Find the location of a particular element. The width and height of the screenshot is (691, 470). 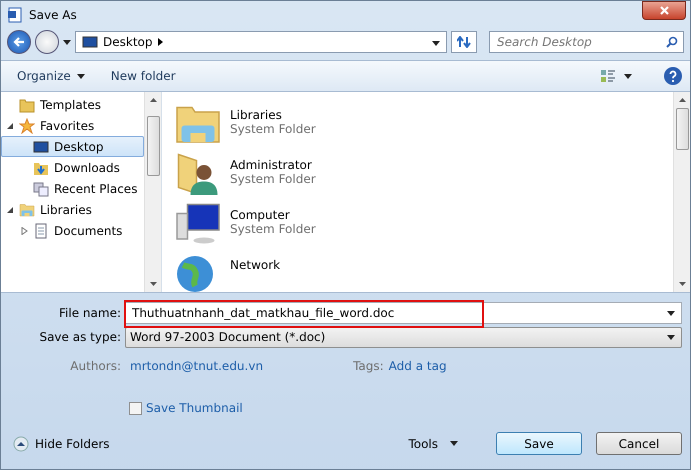

nav-item: Documents is located at coordinates (72, 230).